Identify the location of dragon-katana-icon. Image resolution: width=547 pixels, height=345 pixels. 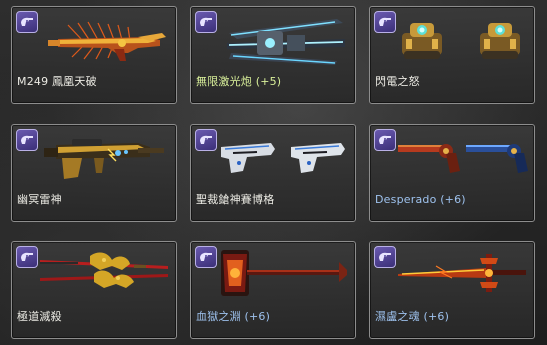
(106, 276).